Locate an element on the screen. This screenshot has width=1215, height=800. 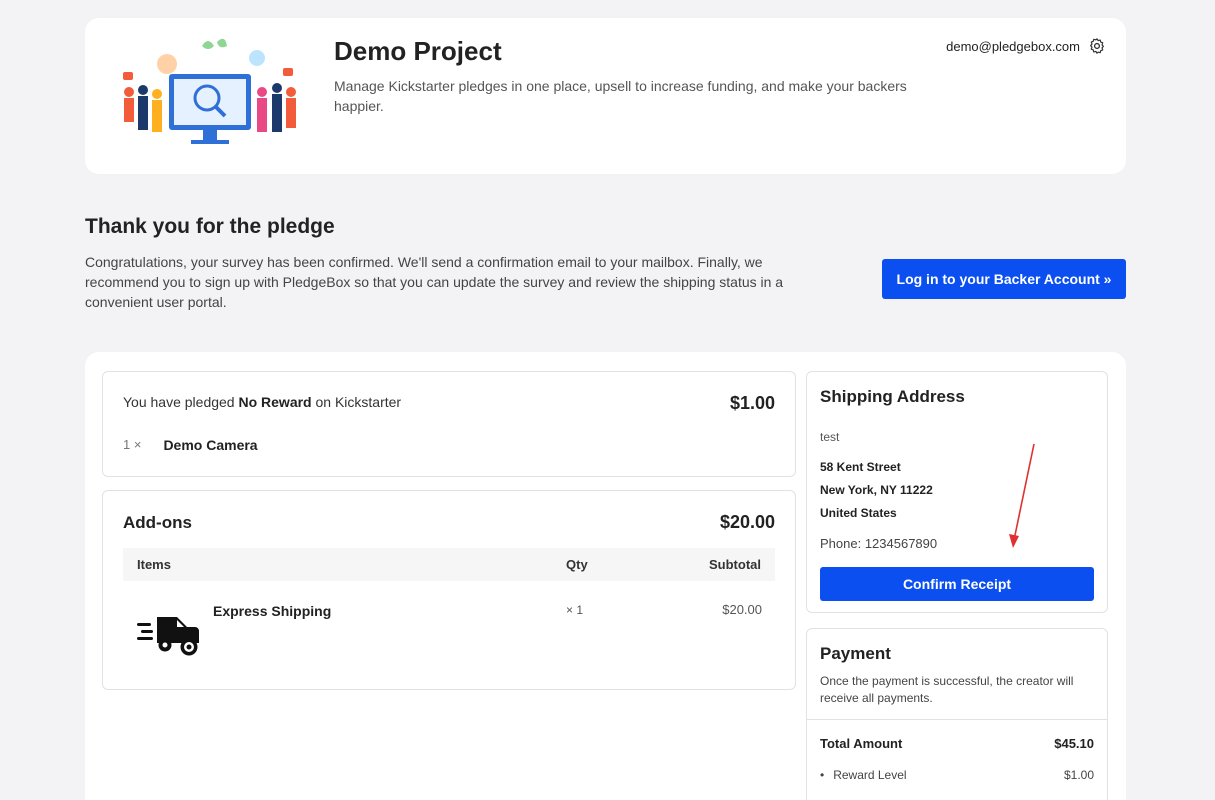
column-header-items: Items is located at coordinates (154, 564).